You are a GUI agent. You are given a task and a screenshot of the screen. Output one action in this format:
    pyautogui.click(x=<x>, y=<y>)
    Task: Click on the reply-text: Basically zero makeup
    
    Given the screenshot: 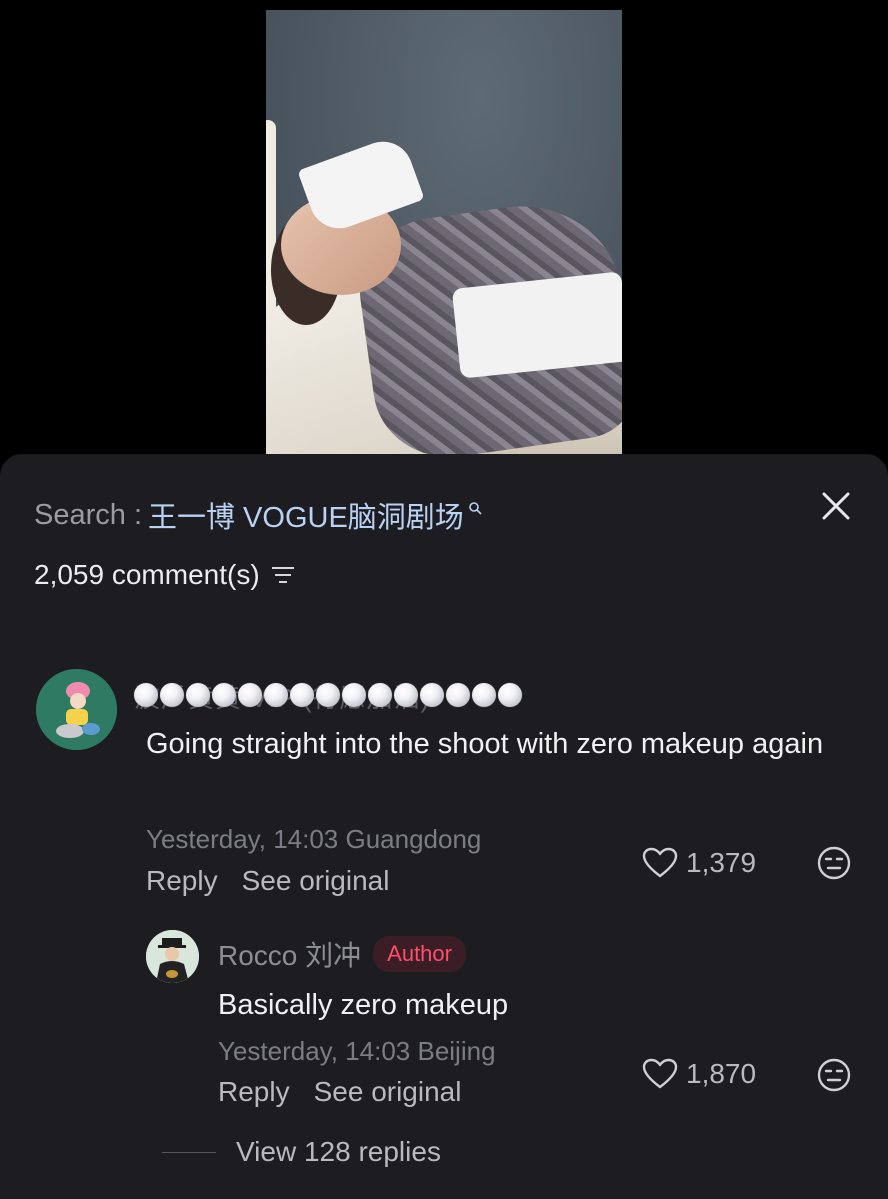 What is the action you would take?
    pyautogui.click(x=363, y=1005)
    